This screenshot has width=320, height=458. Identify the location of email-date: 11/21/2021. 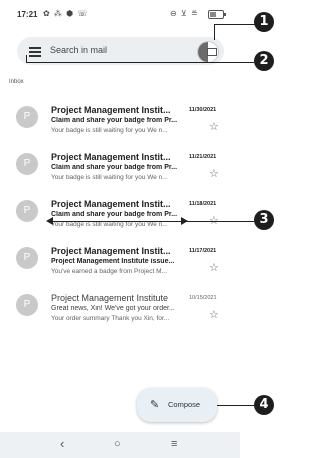
(203, 157).